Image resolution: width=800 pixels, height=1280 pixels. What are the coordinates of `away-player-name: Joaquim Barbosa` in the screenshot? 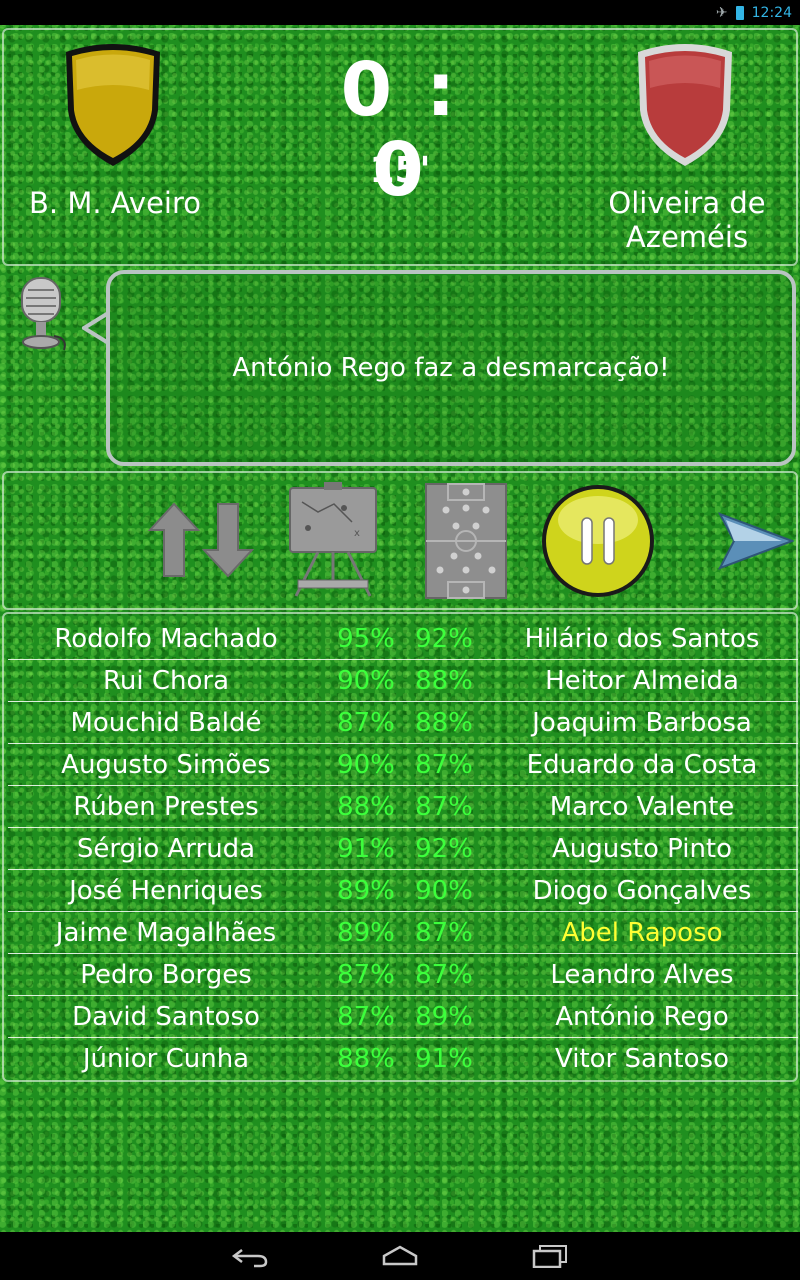 It's located at (642, 723).